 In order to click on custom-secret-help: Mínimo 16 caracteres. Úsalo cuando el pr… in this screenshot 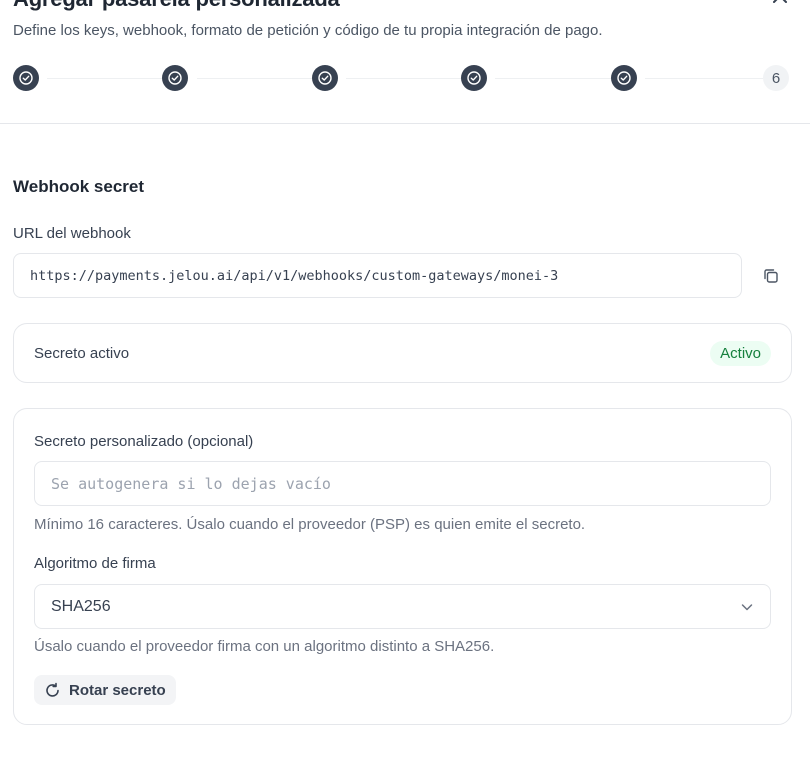, I will do `click(310, 524)`.